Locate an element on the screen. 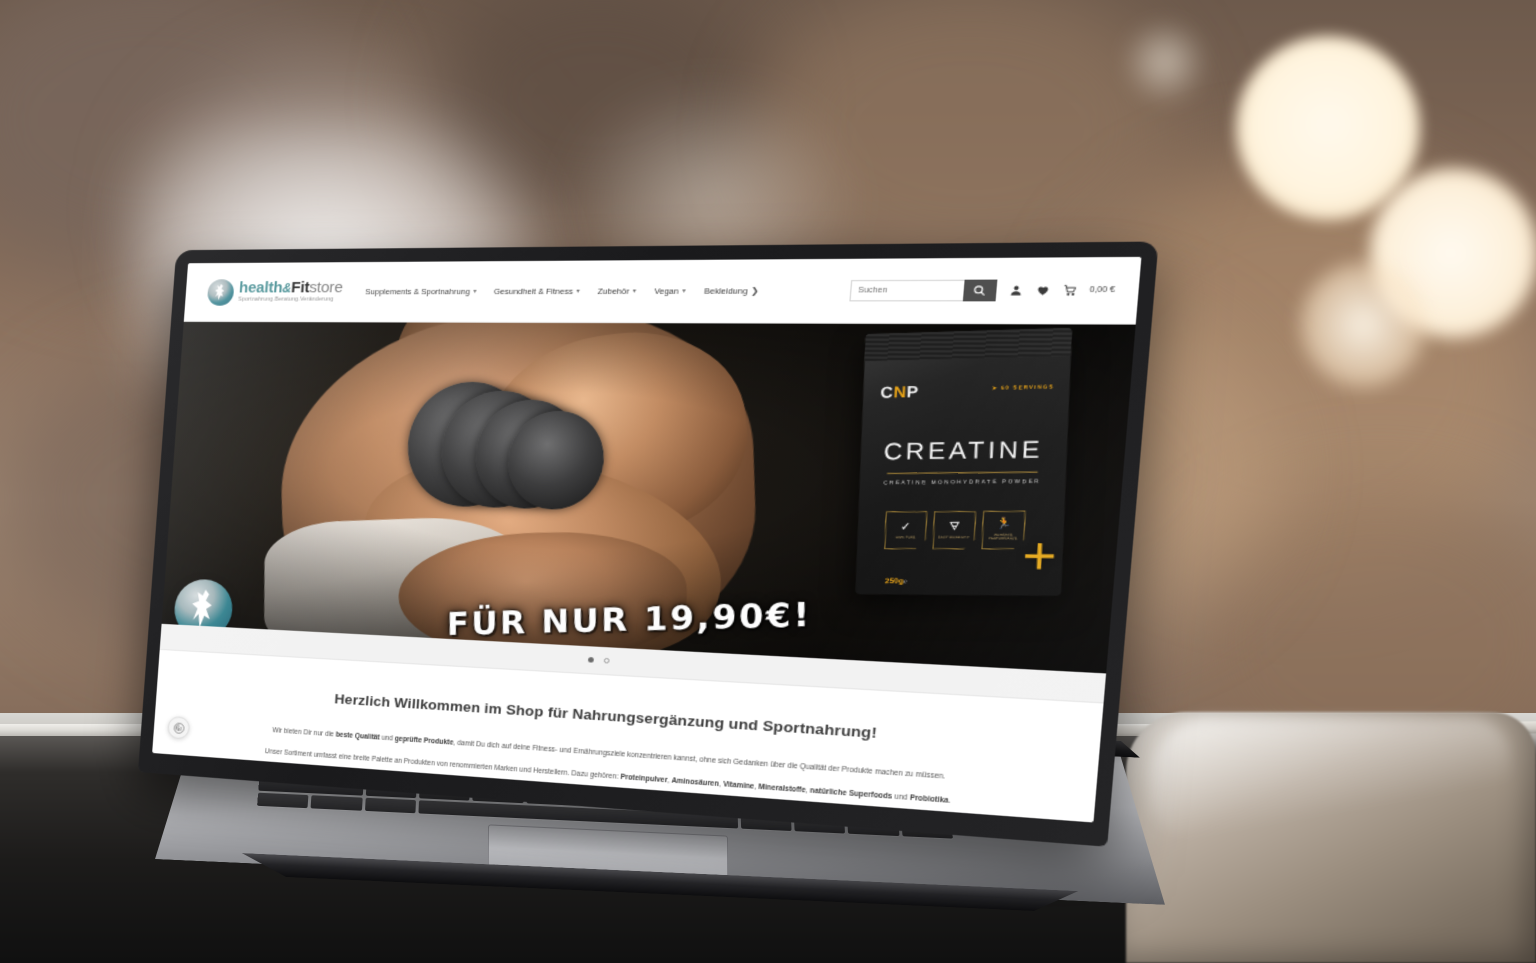  badge-easy-mixability: 🜃 EASY MIXABILITY is located at coordinates (954, 530).